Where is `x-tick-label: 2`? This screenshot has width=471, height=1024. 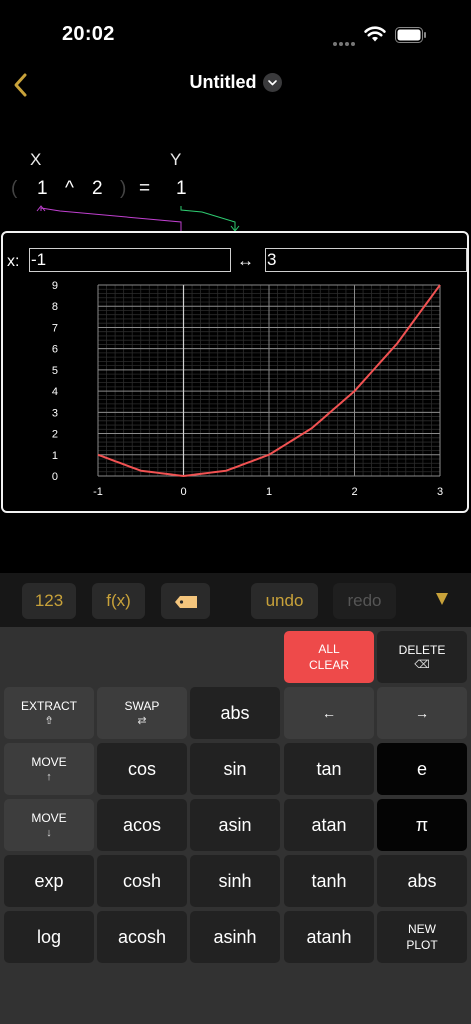
x-tick-label: 2 is located at coordinates (354, 492).